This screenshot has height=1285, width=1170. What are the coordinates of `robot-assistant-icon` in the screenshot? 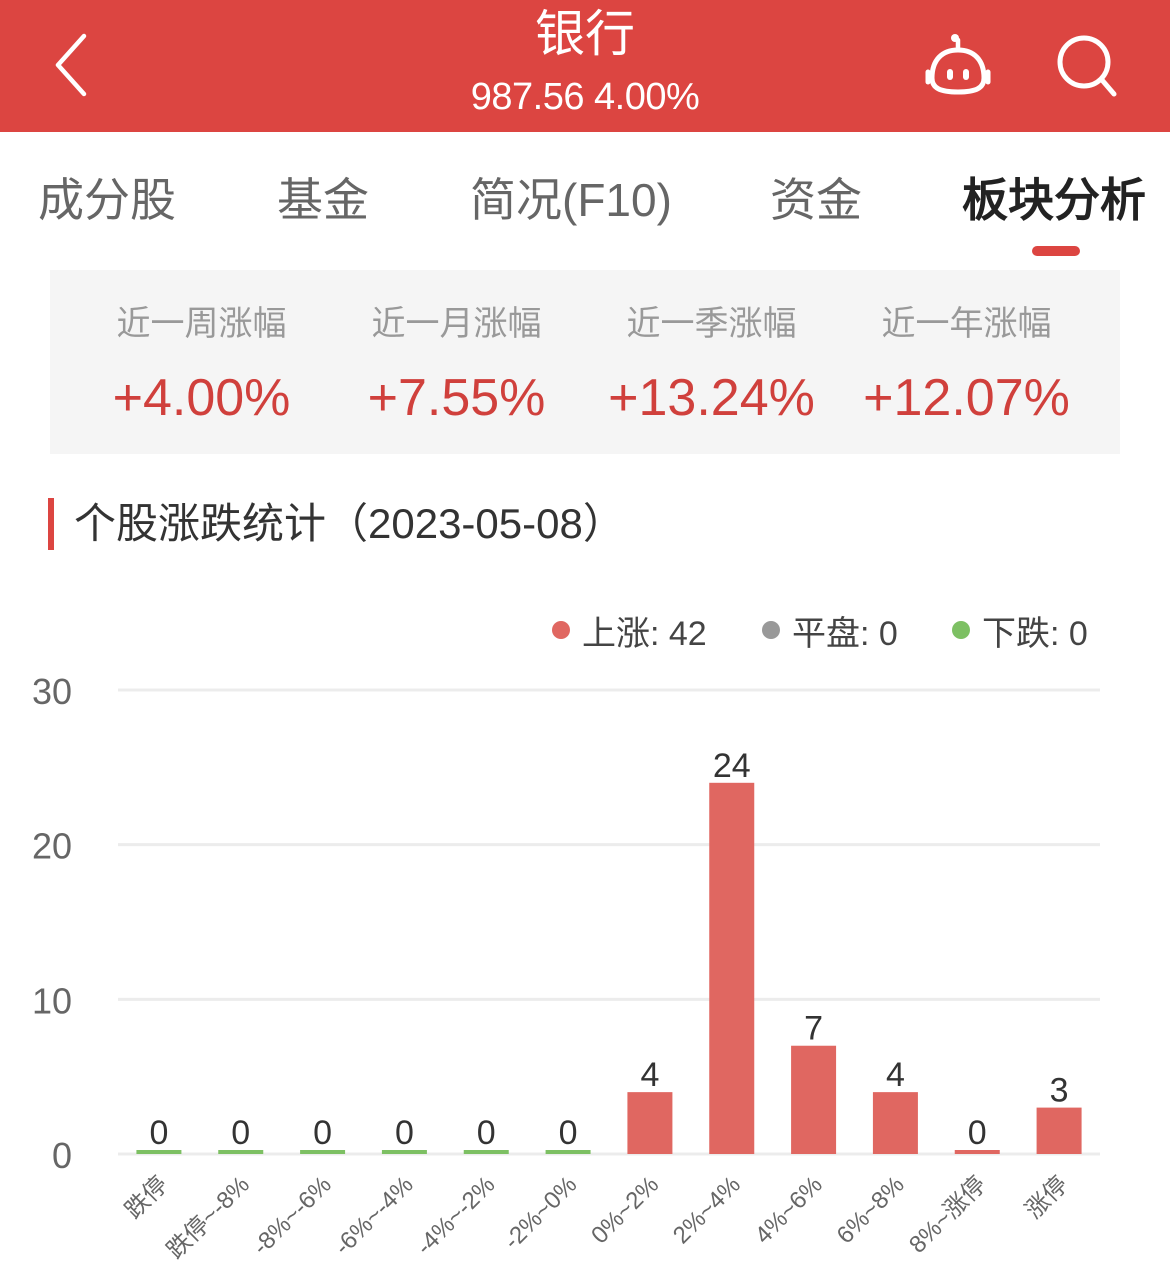 It's located at (958, 64).